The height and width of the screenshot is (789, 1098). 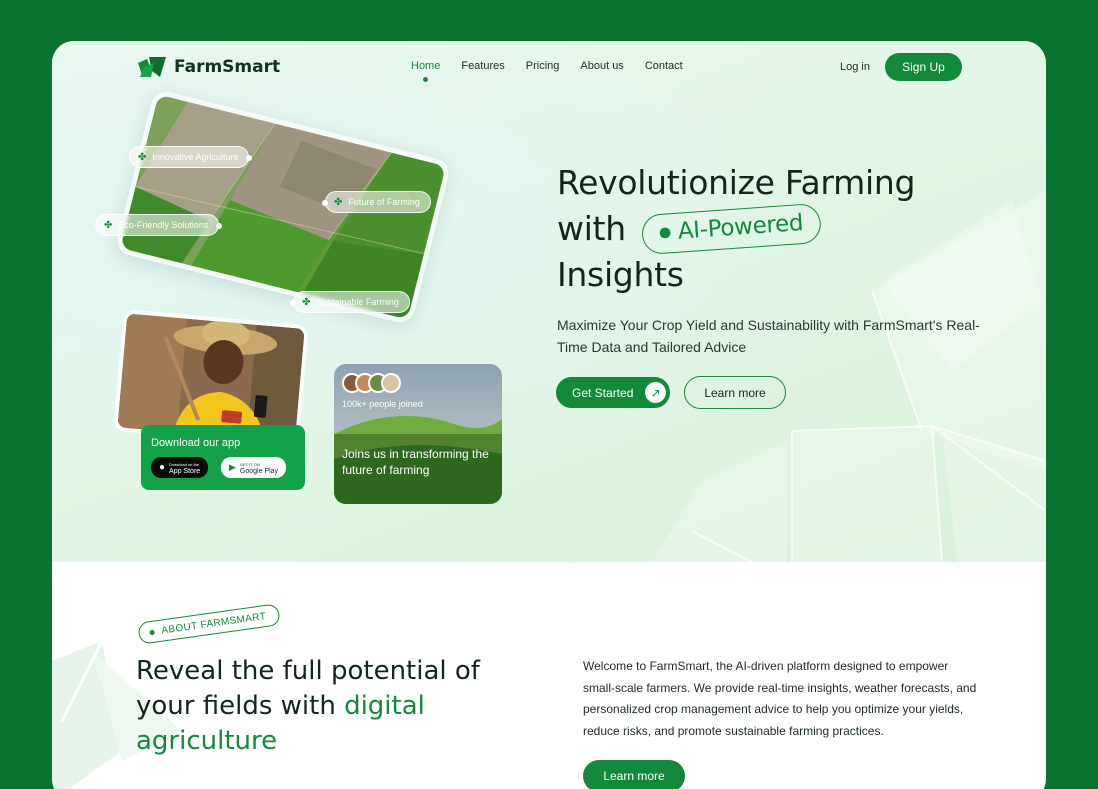 What do you see at coordinates (923, 67) in the screenshot?
I see `signup-button: Sign Up` at bounding box center [923, 67].